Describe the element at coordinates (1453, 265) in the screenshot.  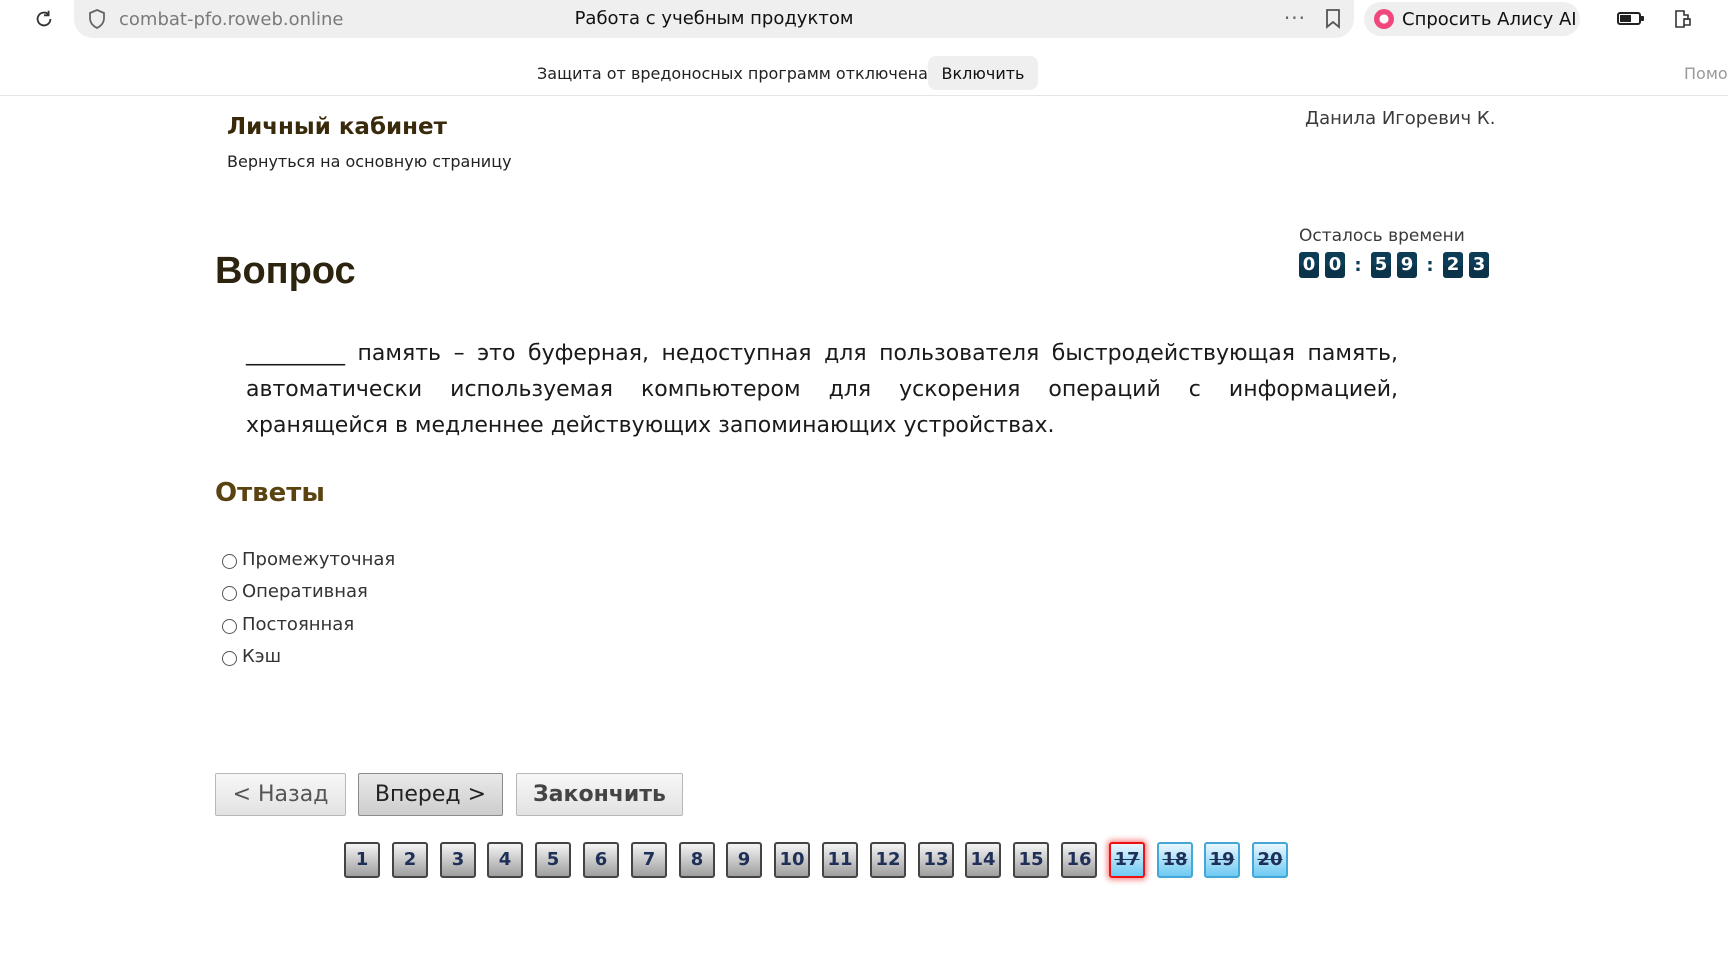
I see `timer-digit: 2` at that location.